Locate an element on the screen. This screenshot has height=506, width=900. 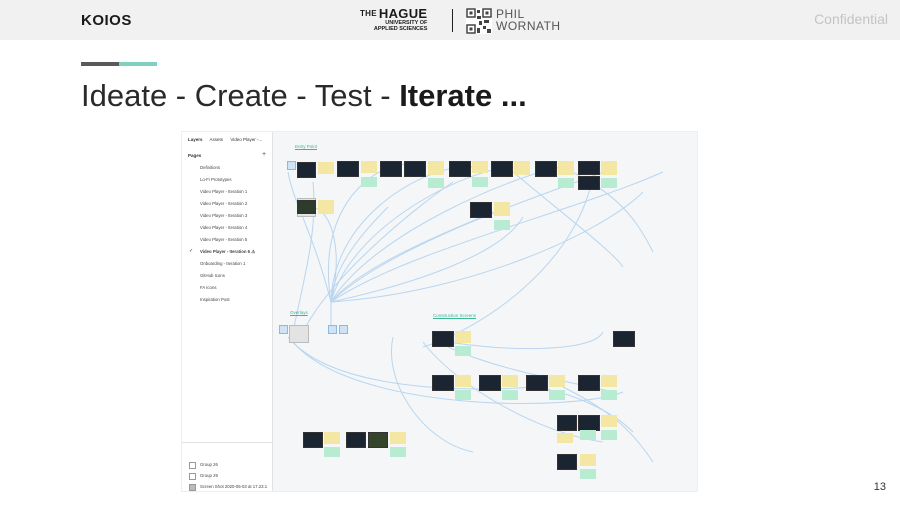
panel-divider is located at coordinates (227, 442).